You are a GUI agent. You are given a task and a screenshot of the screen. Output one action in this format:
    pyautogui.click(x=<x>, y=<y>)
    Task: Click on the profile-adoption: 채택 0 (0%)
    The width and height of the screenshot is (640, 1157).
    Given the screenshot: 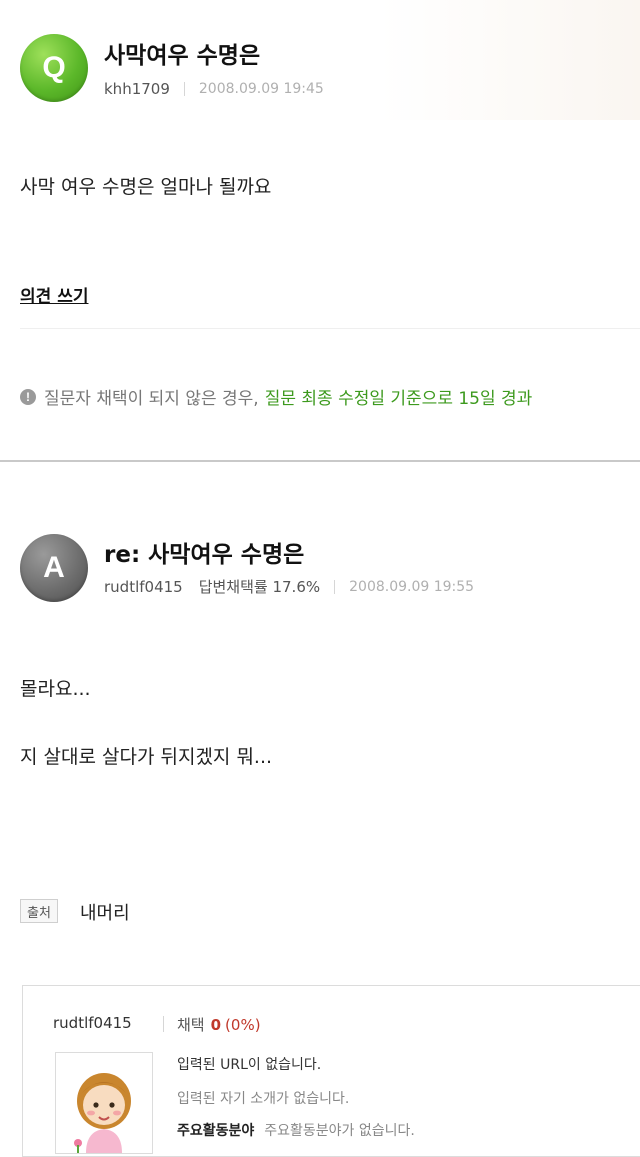 What is the action you would take?
    pyautogui.click(x=219, y=1024)
    